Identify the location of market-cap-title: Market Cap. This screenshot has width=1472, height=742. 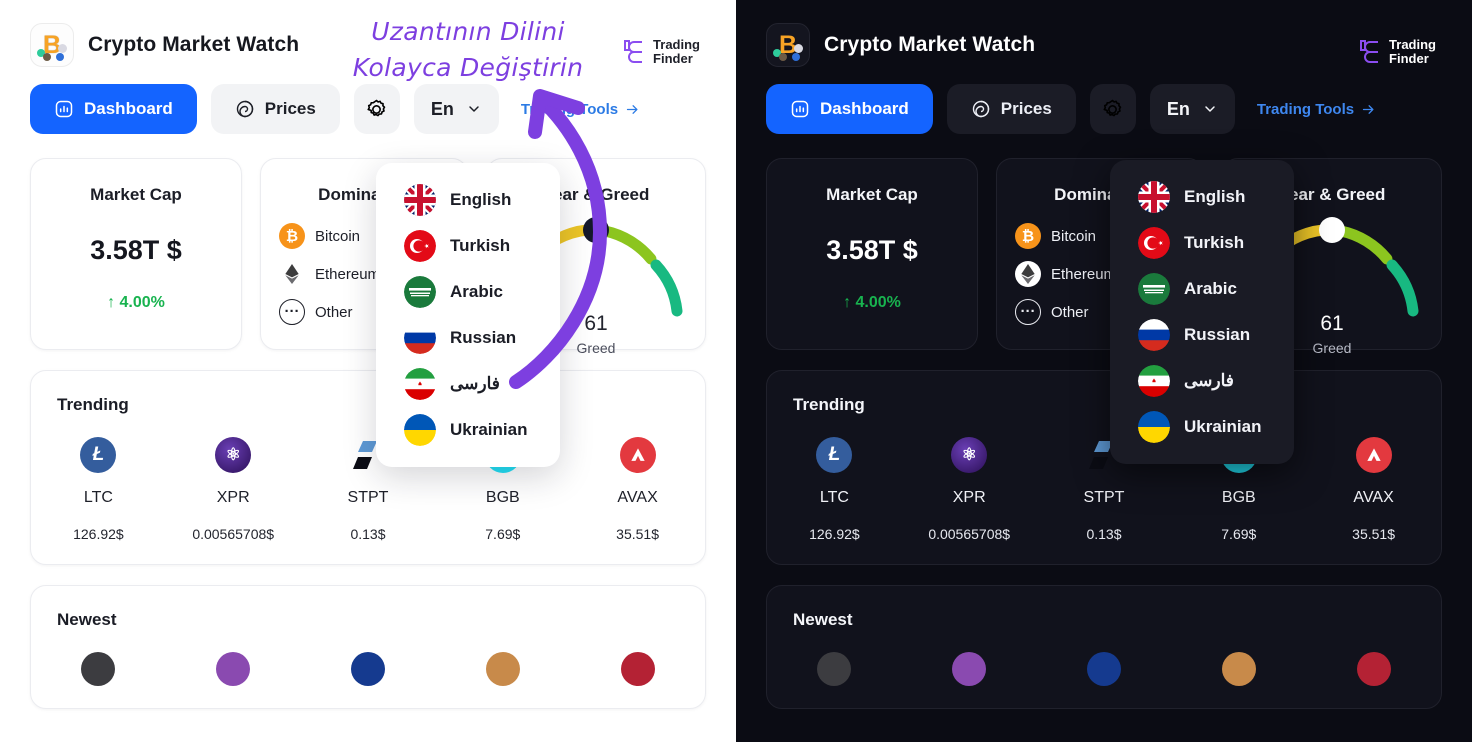
(136, 194).